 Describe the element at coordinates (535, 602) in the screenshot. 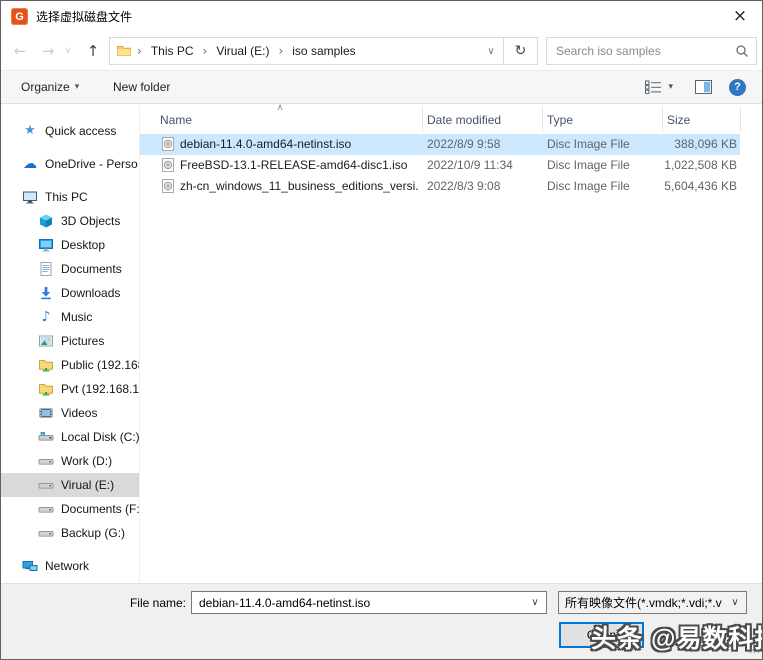

I see `file-name-chevron-icon: ∨` at that location.